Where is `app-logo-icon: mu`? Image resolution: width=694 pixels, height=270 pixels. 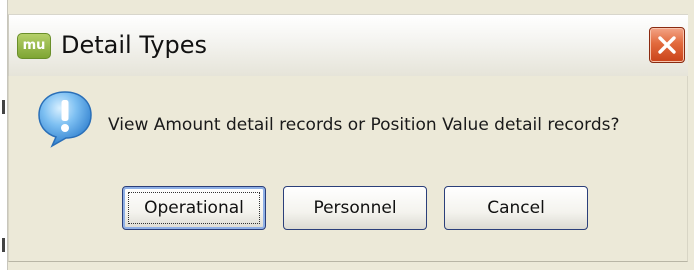
app-logo-icon: mu is located at coordinates (34, 46).